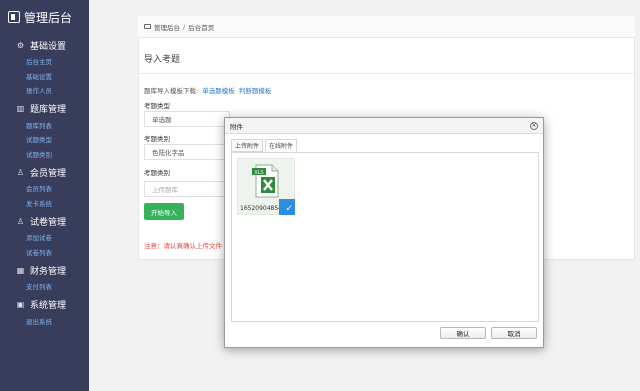 This screenshot has width=640, height=391. Describe the element at coordinates (247, 145) in the screenshot. I see `tab-upload-attachment: 上传附件` at that location.